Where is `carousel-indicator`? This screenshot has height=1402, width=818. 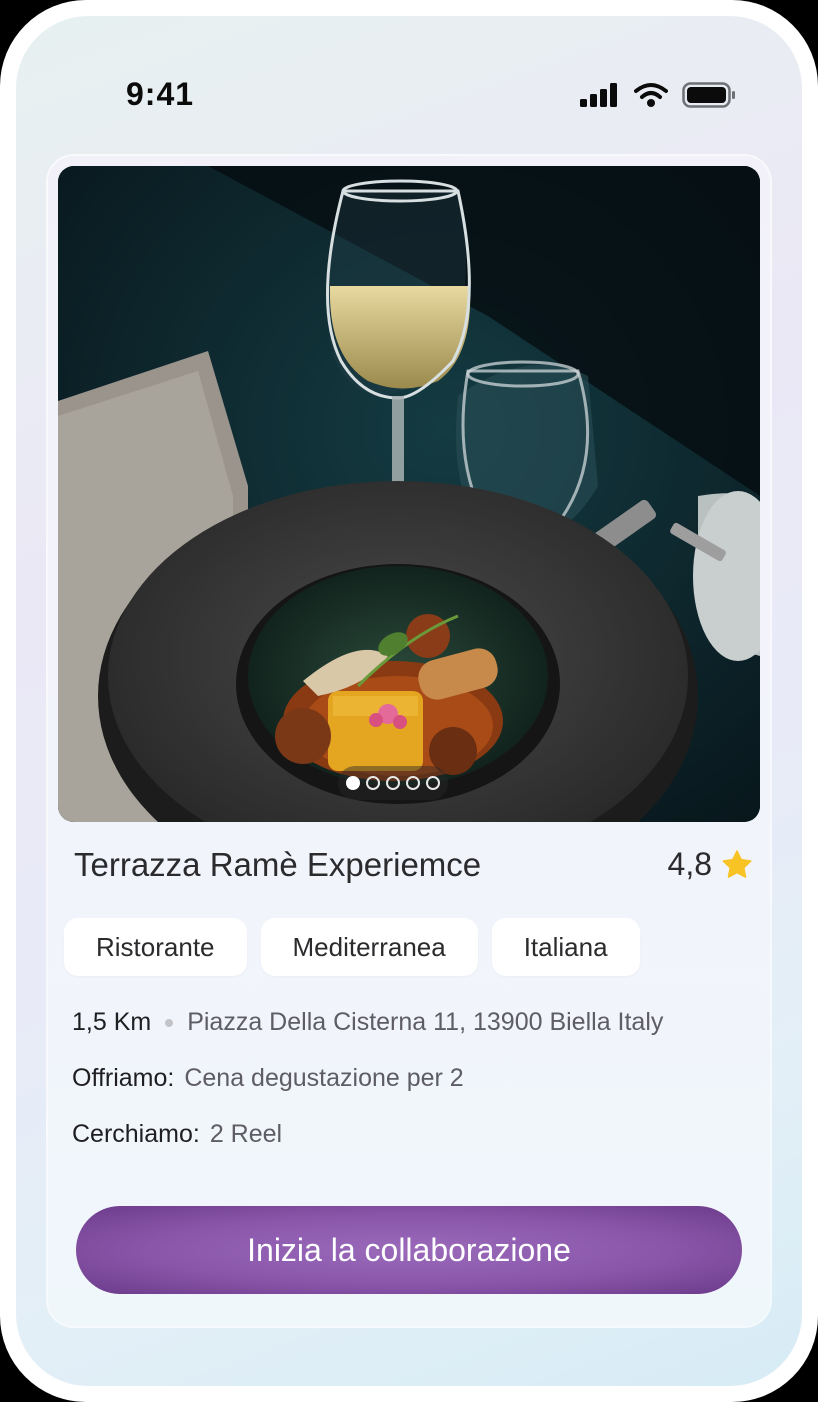 carousel-indicator is located at coordinates (393, 783).